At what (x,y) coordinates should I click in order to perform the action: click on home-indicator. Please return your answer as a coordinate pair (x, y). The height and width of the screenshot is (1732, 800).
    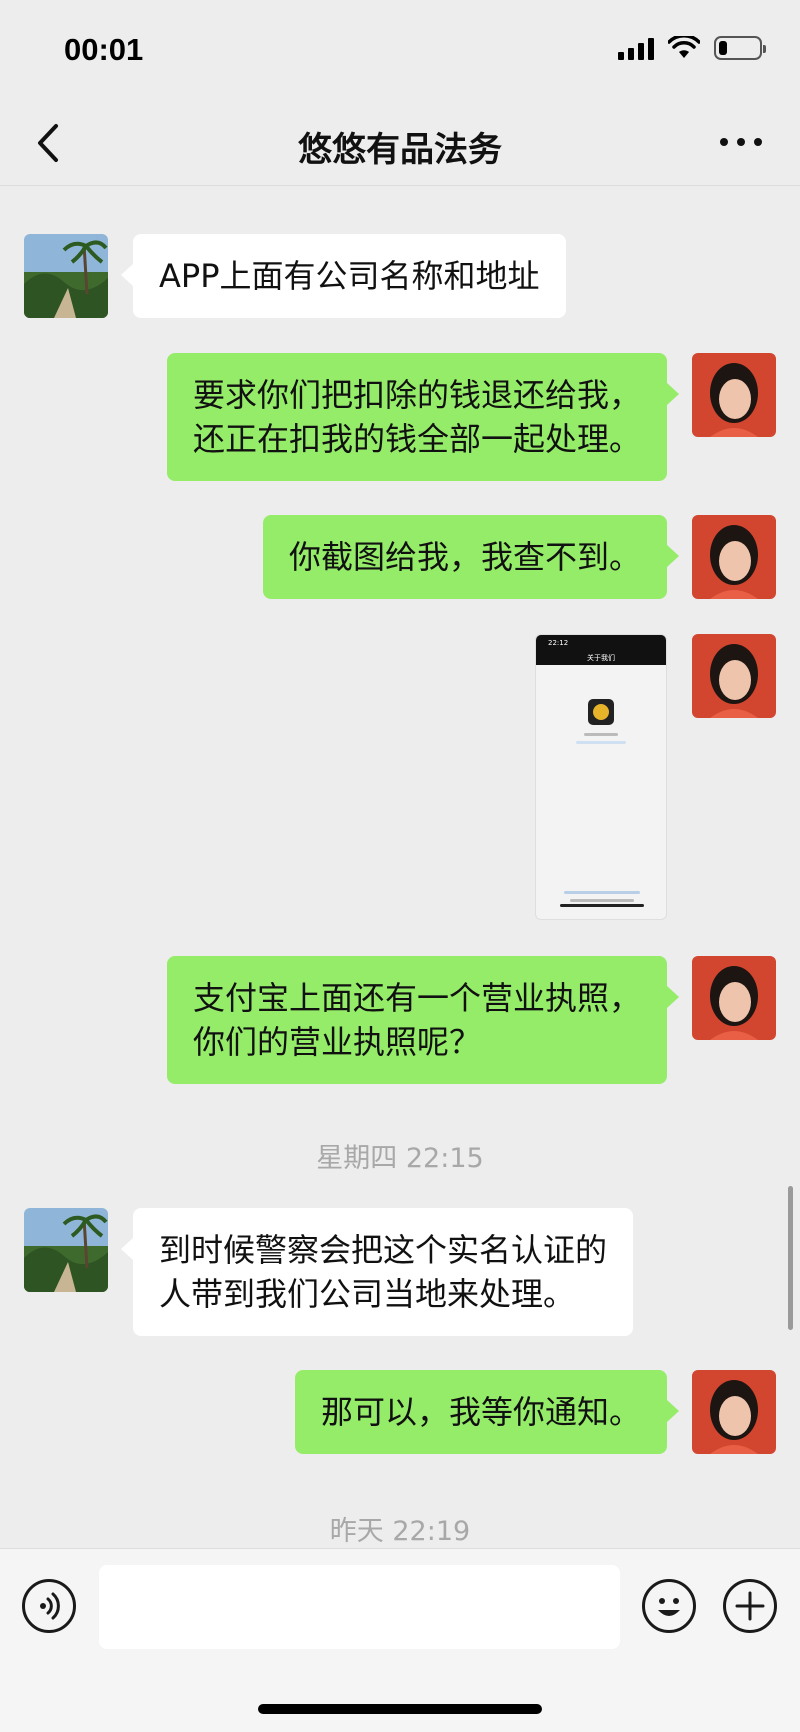
    Looking at the image, I should click on (400, 1709).